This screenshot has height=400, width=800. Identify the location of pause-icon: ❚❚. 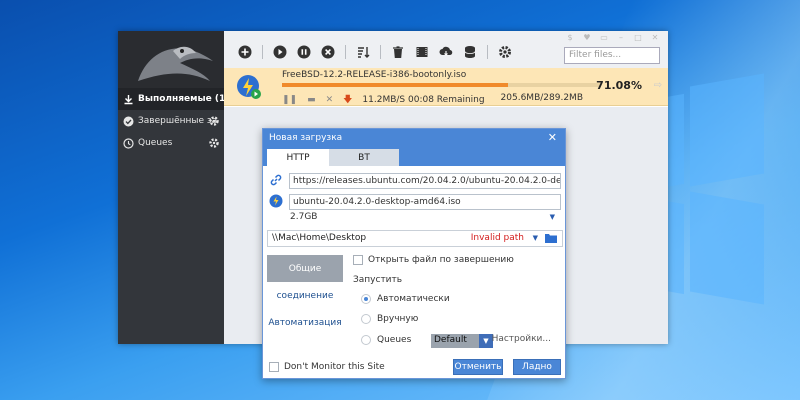
(289, 100).